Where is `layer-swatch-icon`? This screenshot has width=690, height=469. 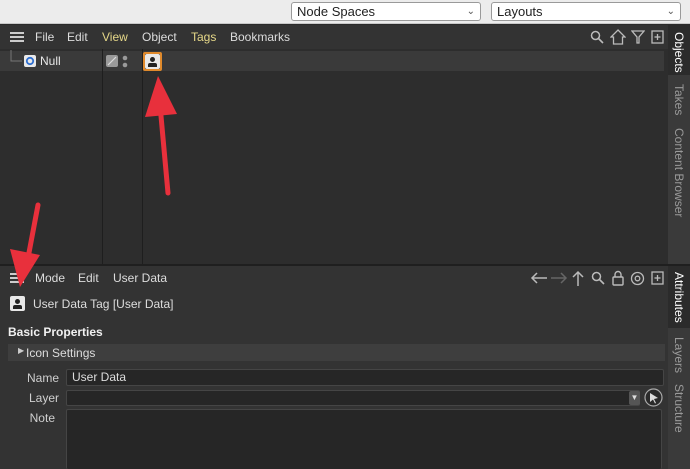 layer-swatch-icon is located at coordinates (112, 61).